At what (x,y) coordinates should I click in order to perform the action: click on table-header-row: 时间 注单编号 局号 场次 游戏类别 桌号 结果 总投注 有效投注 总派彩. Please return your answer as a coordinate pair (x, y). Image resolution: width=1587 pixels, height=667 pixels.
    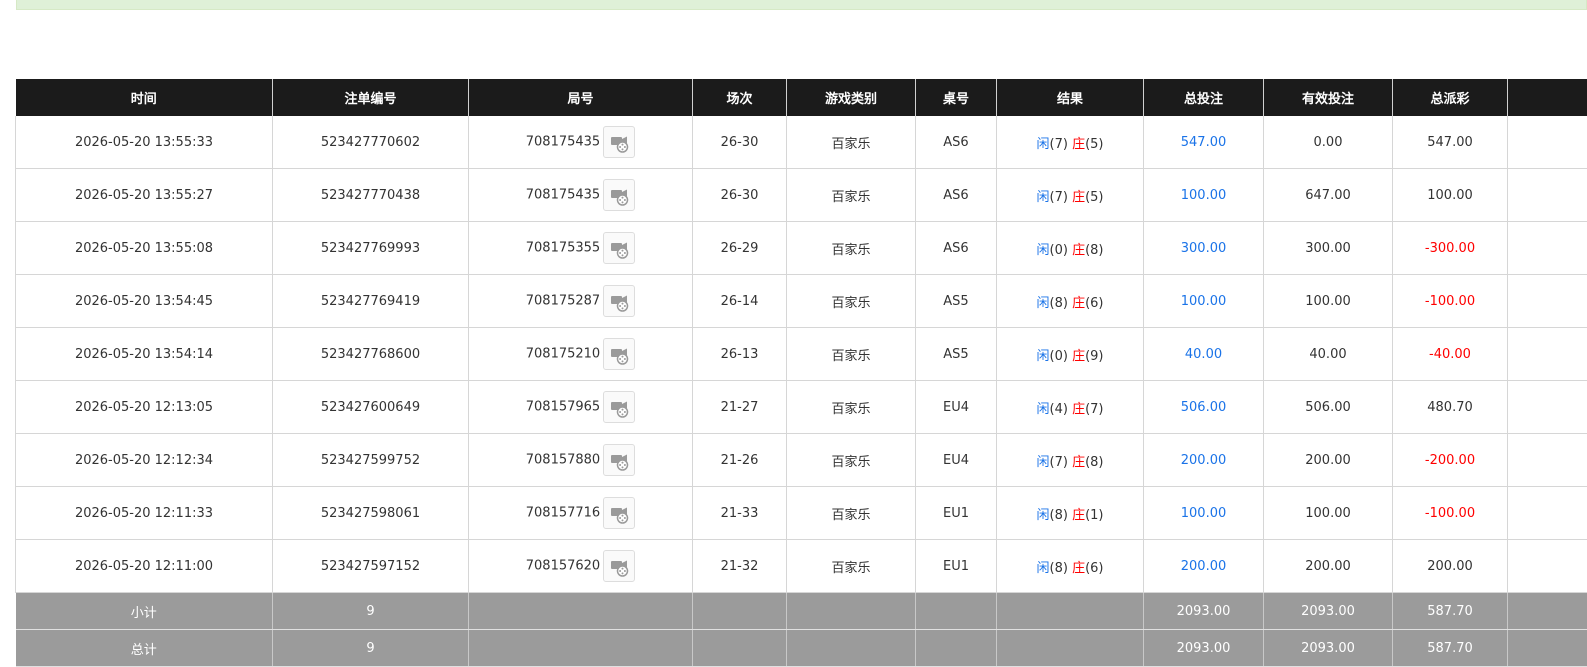
    Looking at the image, I should click on (801, 97).